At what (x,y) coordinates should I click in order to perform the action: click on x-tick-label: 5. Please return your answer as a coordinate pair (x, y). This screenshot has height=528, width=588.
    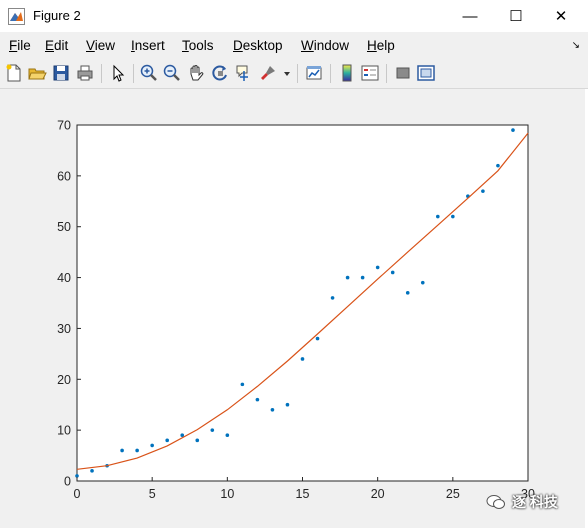
    Looking at the image, I should click on (152, 494).